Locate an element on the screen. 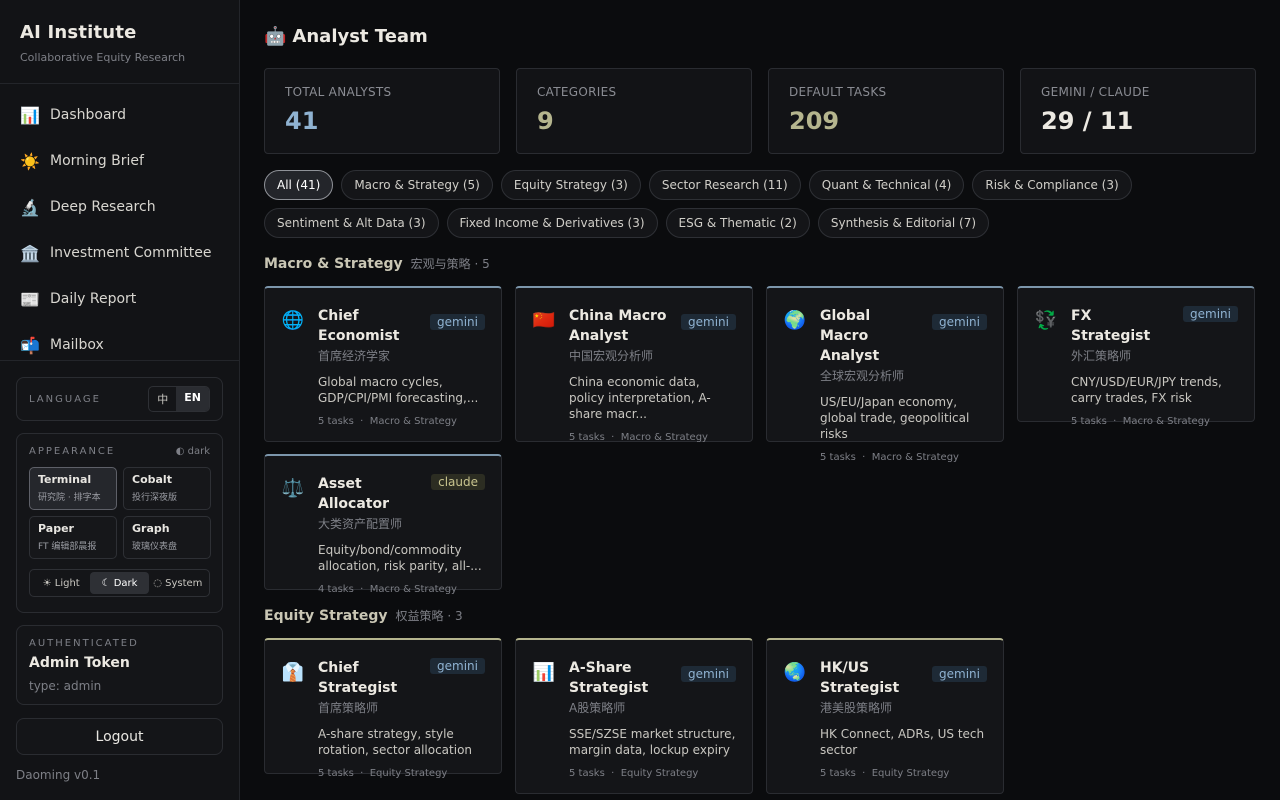 The image size is (1280, 800). filter-macro-strategy: Macro & Strategy (5) is located at coordinates (417, 185).